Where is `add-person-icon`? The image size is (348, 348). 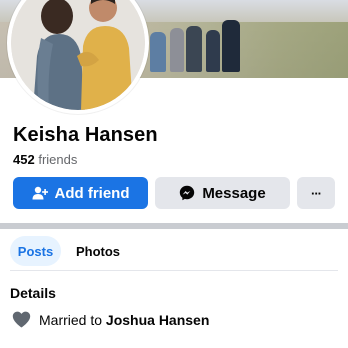 add-person-icon is located at coordinates (40, 193).